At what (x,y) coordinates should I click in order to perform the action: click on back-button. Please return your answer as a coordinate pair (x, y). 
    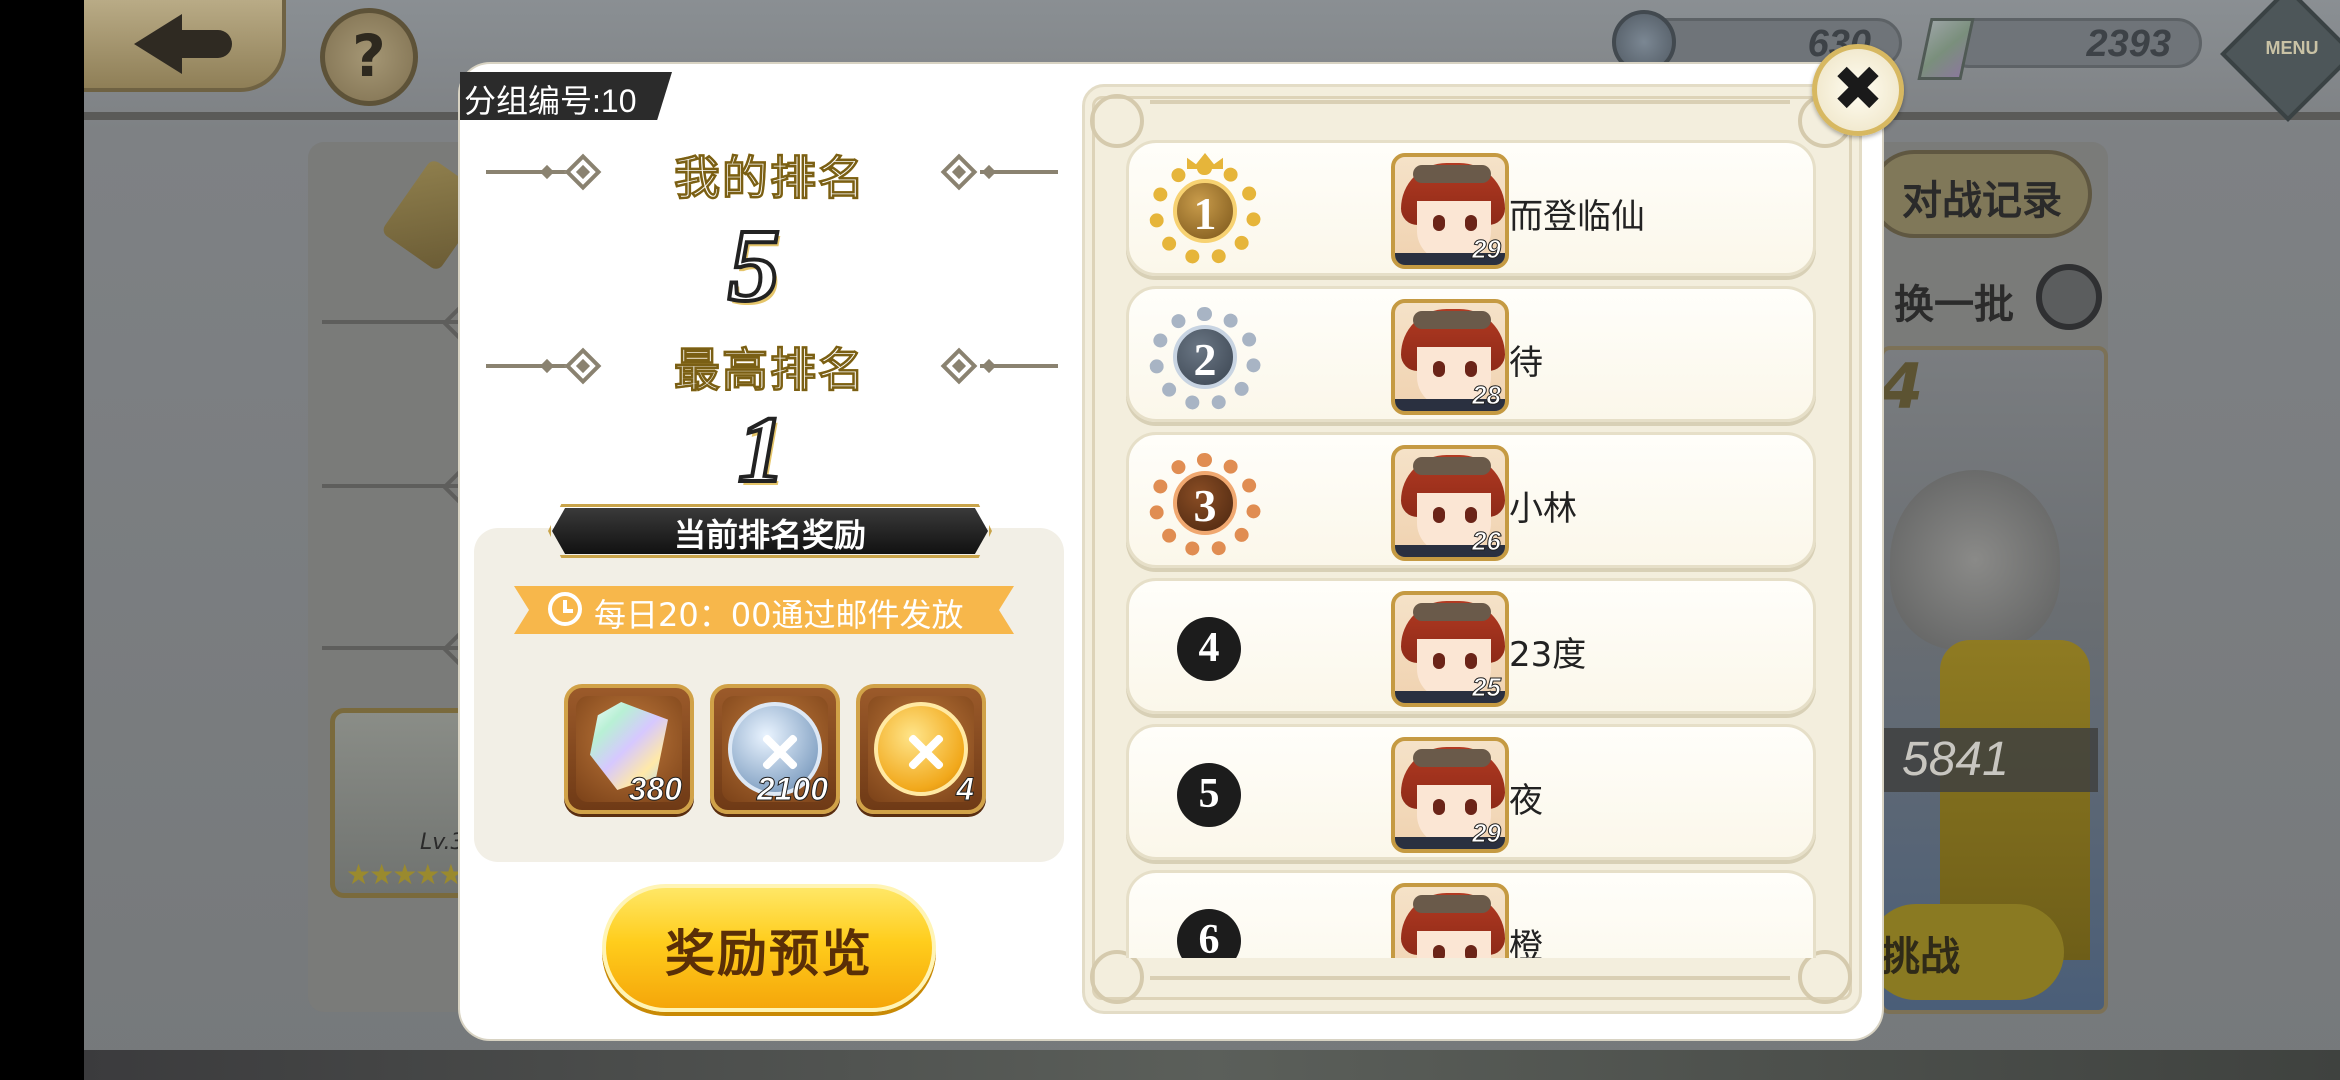
    Looking at the image, I should click on (185, 46).